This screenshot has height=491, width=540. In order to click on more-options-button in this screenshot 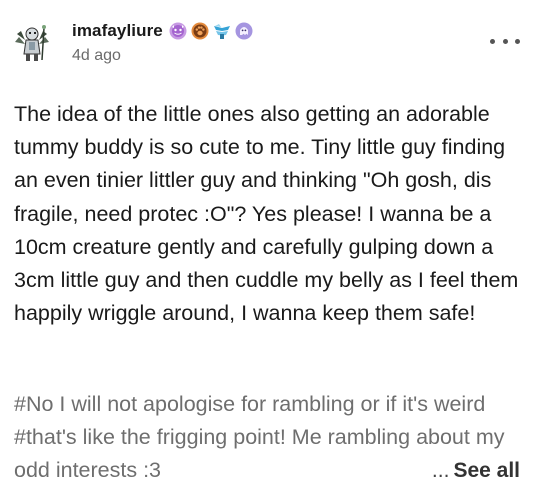, I will do `click(505, 41)`.